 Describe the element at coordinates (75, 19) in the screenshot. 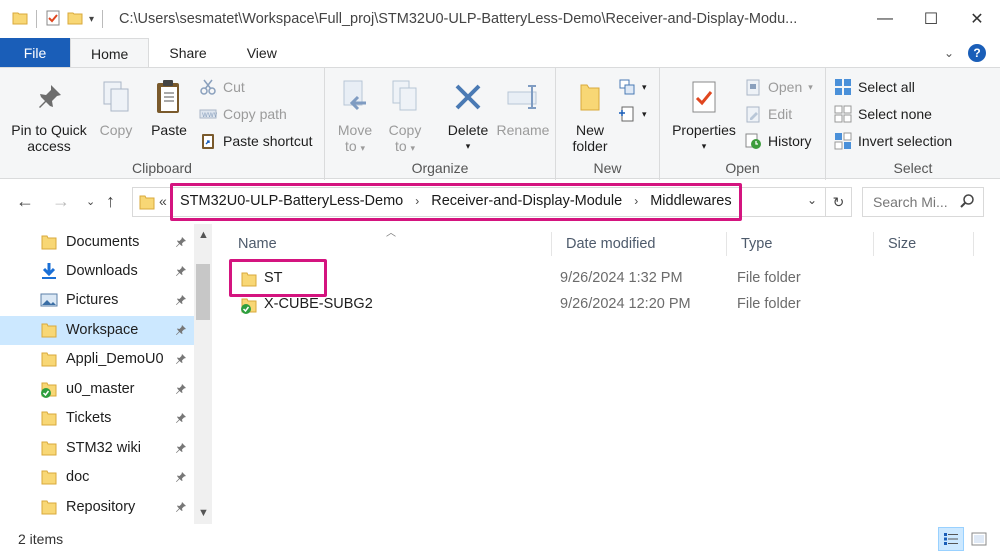

I see `new-folder-icon` at that location.